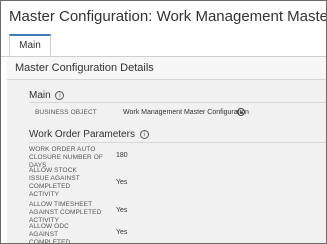  What do you see at coordinates (40, 95) in the screenshot?
I see `main-section-label: Main` at bounding box center [40, 95].